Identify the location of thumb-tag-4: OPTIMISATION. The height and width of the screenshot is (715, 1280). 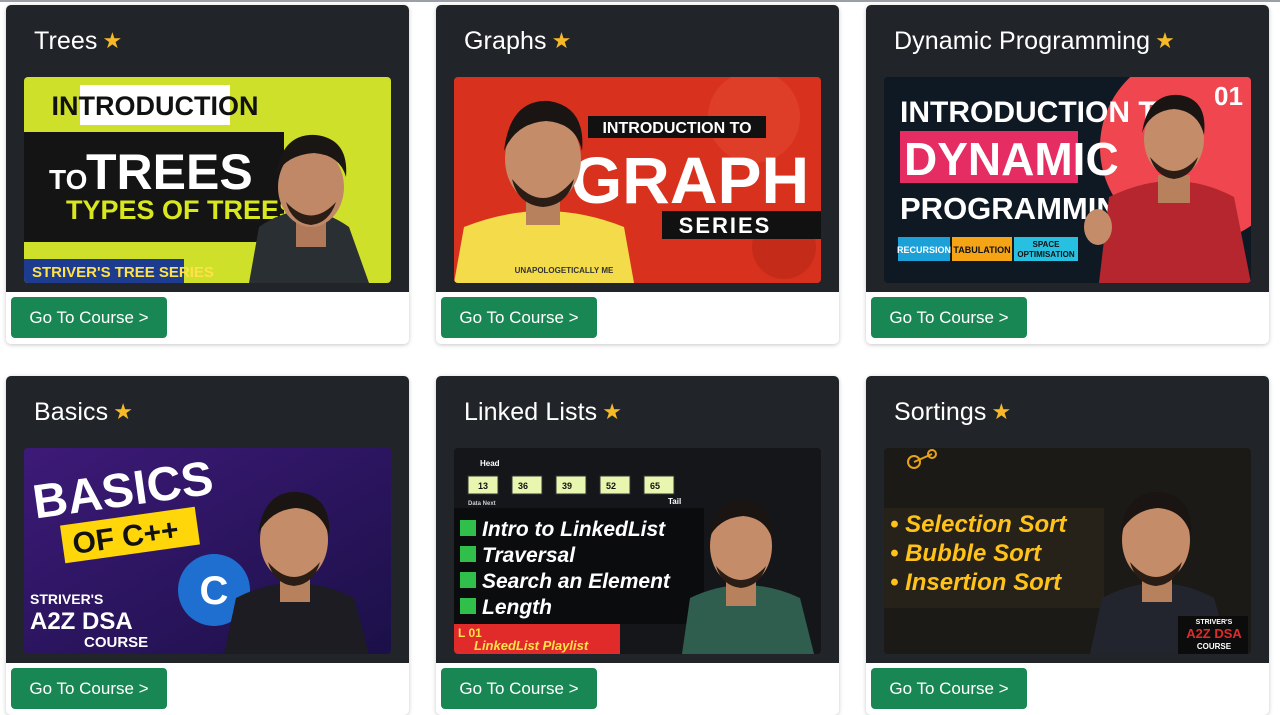
(1045, 254).